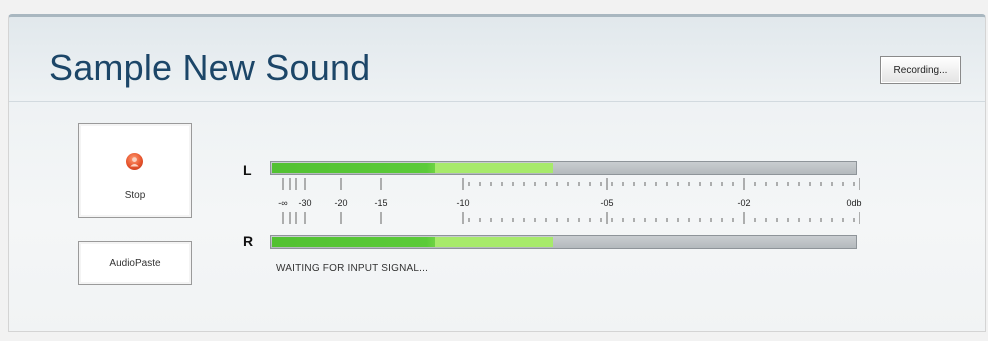 The image size is (988, 341). What do you see at coordinates (854, 203) in the screenshot?
I see `tick-label-0db: 0db` at bounding box center [854, 203].